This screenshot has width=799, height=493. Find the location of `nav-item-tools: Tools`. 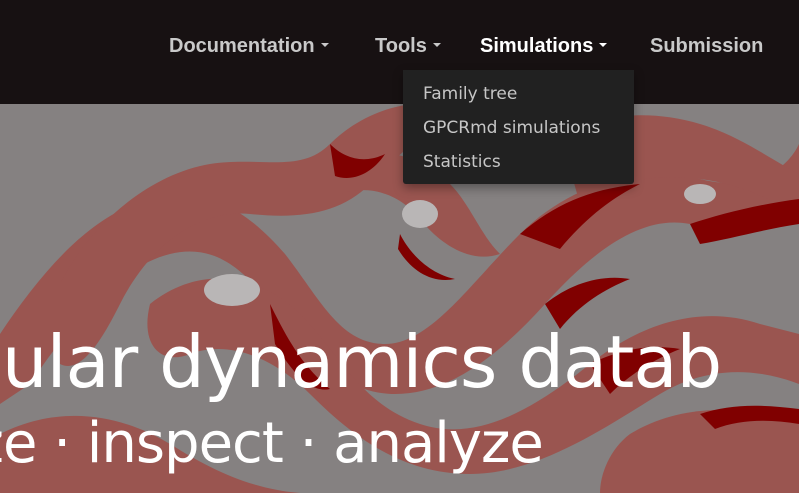

nav-item-tools: Tools is located at coordinates (408, 46).